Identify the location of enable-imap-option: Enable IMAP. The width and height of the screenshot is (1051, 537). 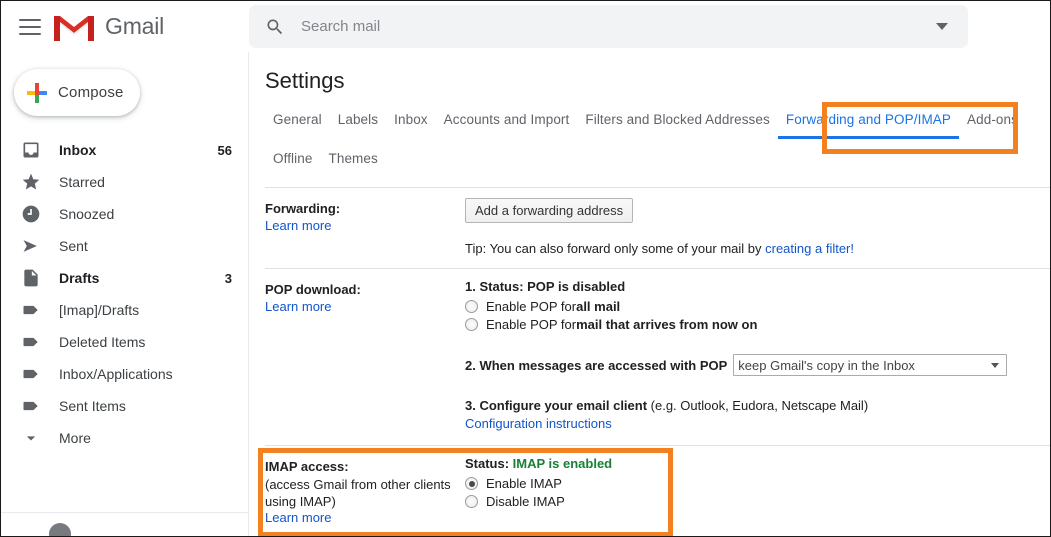
(757, 483).